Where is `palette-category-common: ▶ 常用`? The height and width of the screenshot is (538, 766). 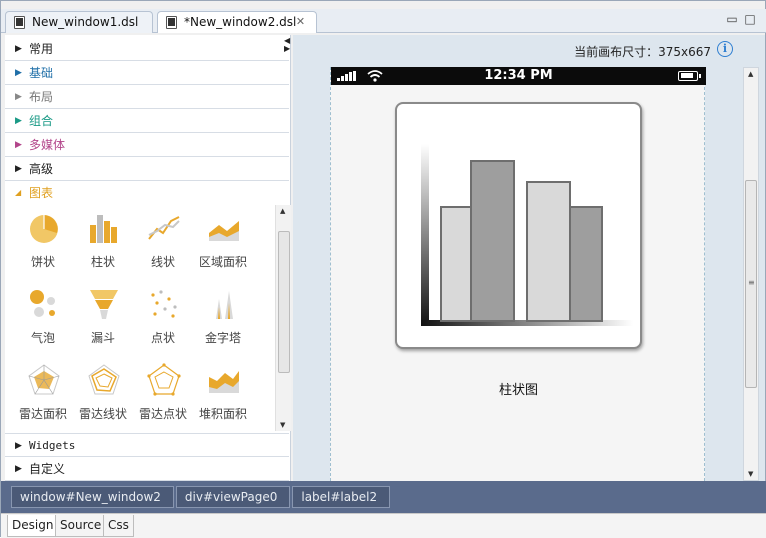 palette-category-common: ▶ 常用 is located at coordinates (147, 49).